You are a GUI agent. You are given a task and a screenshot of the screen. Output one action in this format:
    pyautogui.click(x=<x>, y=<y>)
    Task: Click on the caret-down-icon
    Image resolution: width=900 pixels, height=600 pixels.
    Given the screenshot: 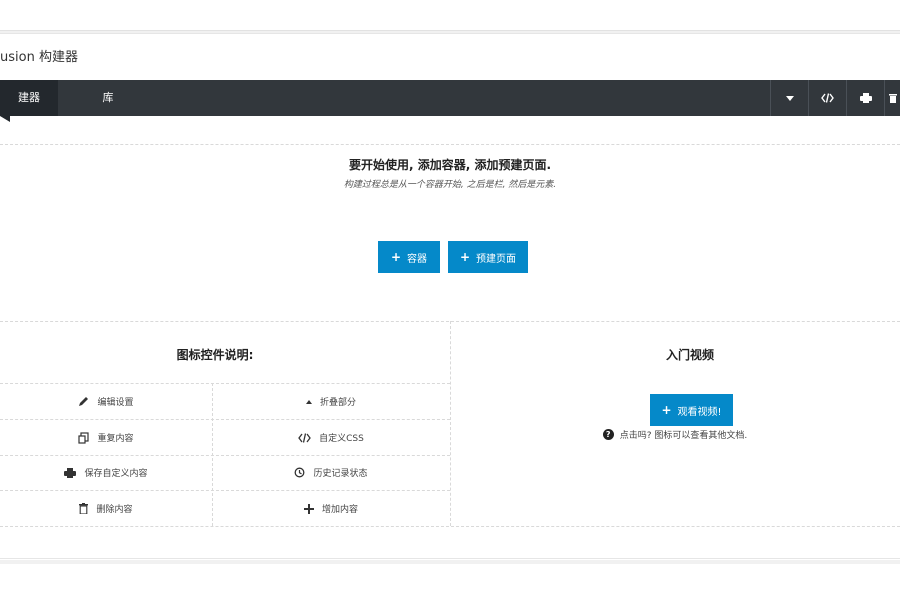 What is the action you would take?
    pyautogui.click(x=789, y=98)
    